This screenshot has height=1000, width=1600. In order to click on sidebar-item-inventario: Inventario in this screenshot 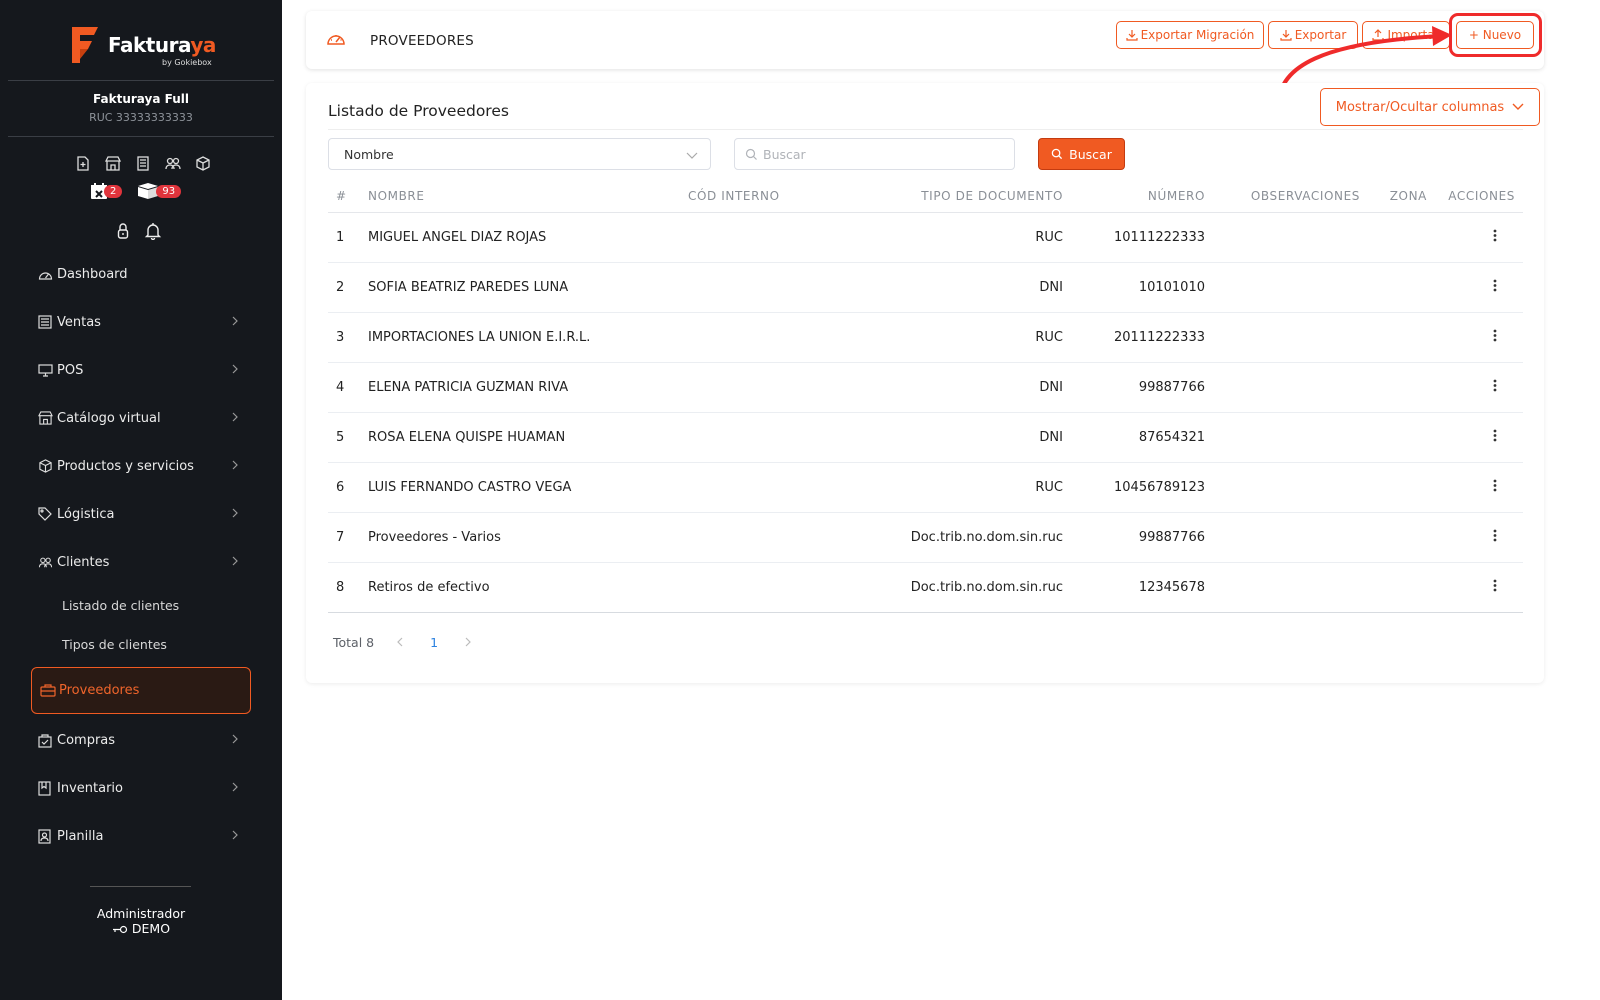, I will do `click(140, 788)`.